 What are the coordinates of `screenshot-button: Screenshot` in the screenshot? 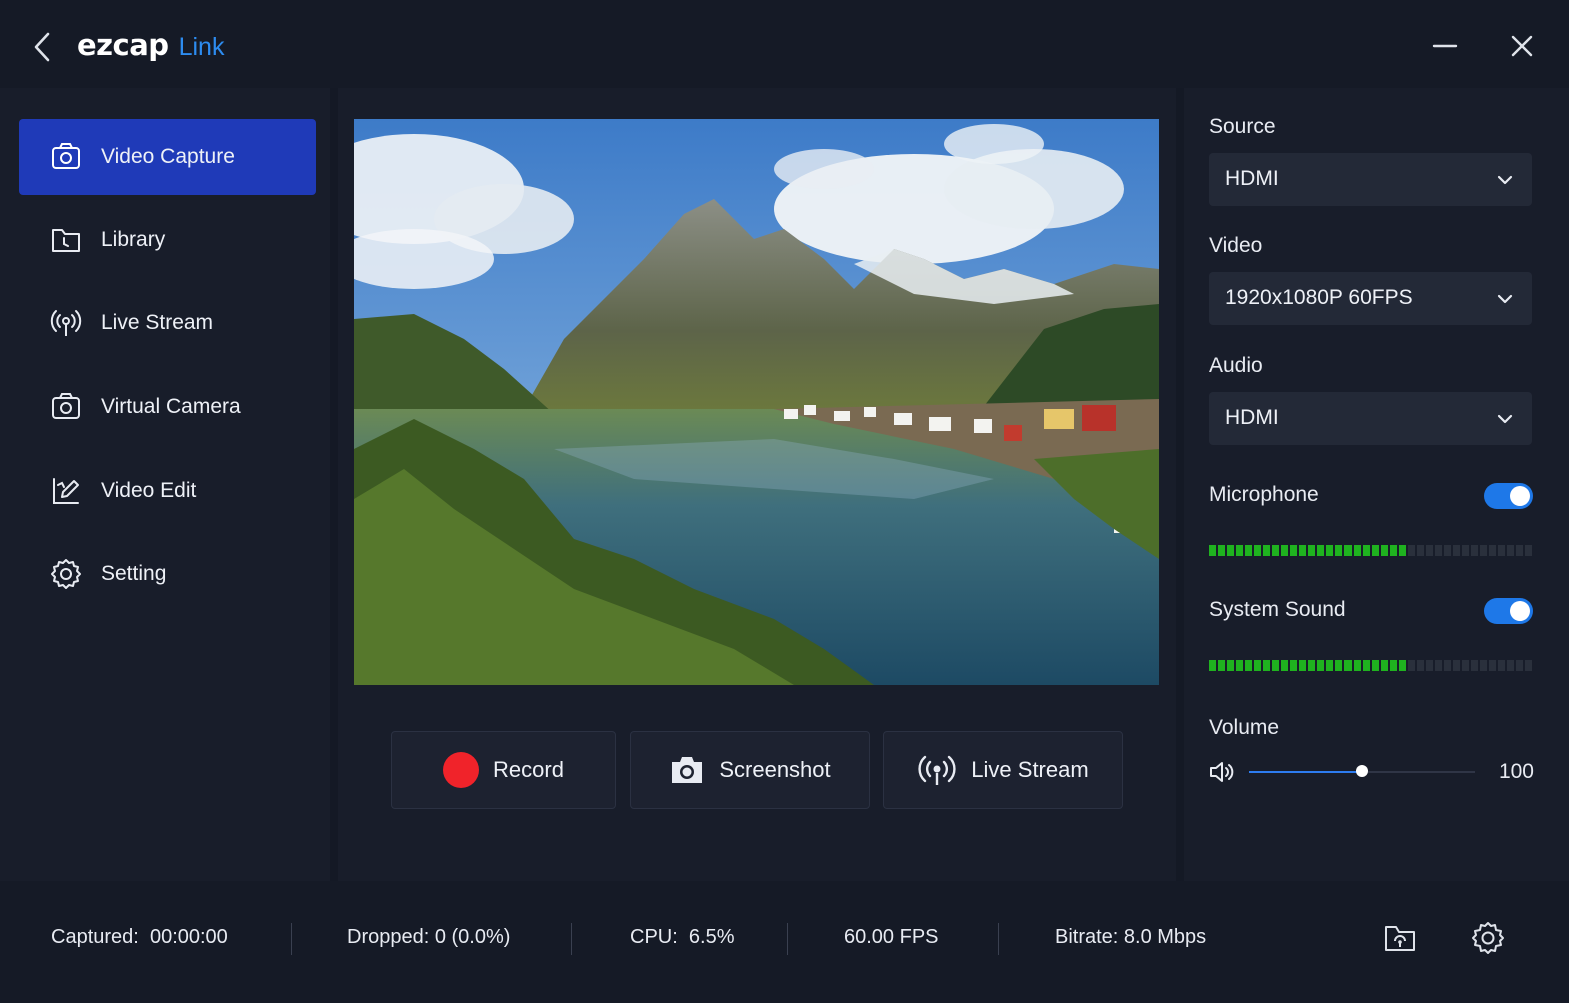 It's located at (750, 770).